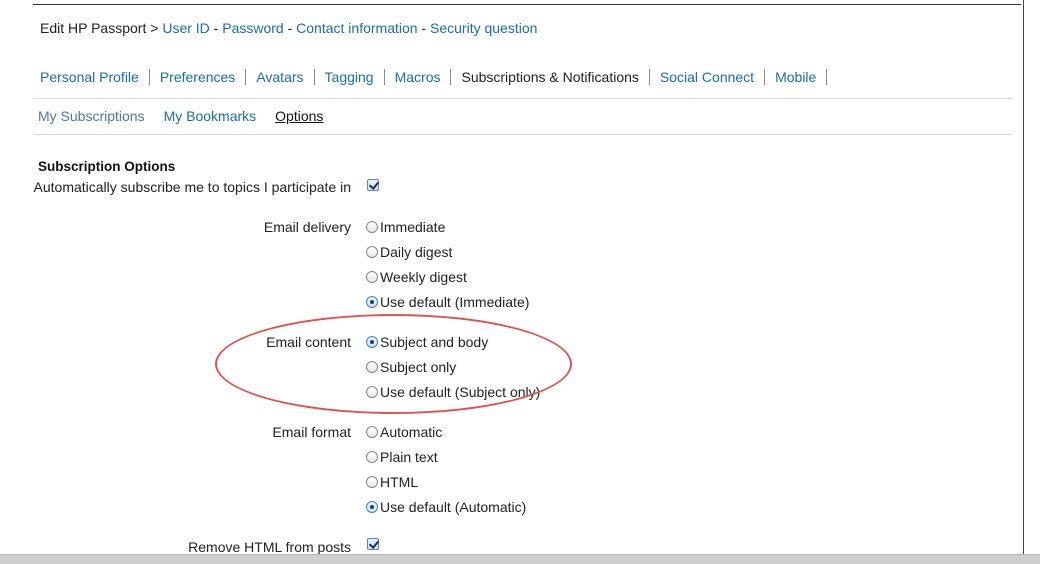  What do you see at coordinates (483, 28) in the screenshot?
I see `breadcrumb-link-security-question: Security question` at bounding box center [483, 28].